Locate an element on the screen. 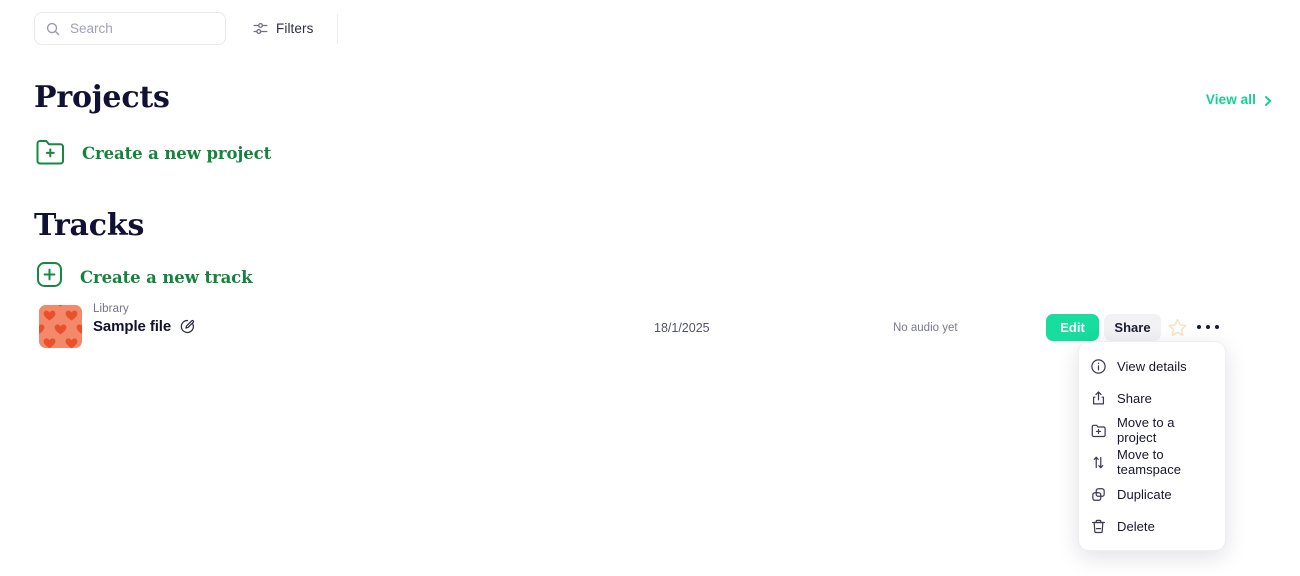 The image size is (1300, 576). menu-item-share: Share is located at coordinates (1152, 398).